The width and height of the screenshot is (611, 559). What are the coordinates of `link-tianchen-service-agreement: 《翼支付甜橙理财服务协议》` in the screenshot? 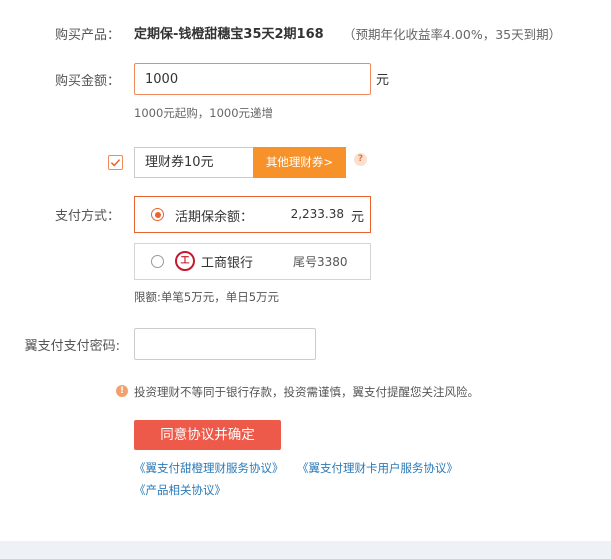 It's located at (209, 468).